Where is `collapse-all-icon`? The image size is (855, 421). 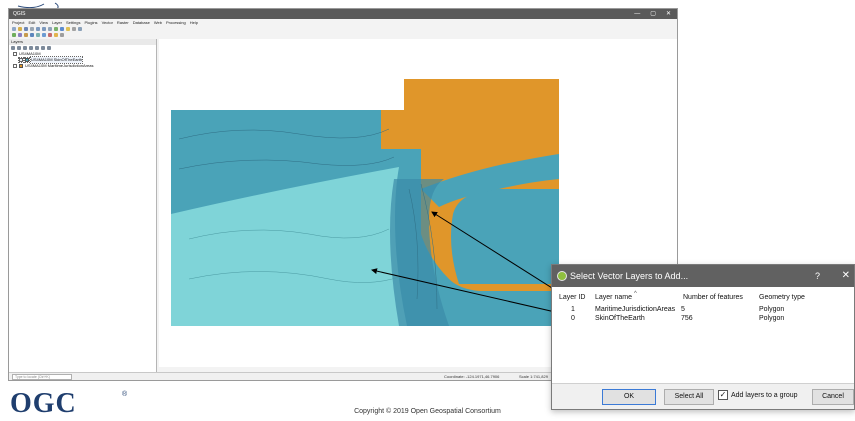 collapse-all-icon is located at coordinates (43, 48).